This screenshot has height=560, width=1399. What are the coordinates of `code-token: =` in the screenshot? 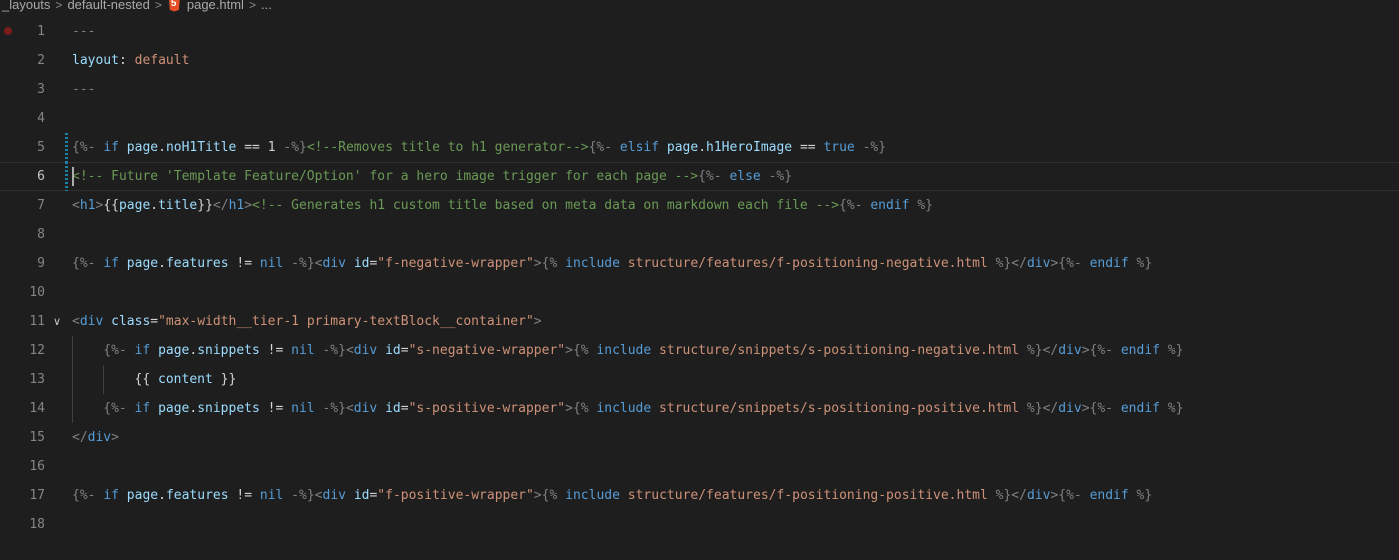 It's located at (404, 350).